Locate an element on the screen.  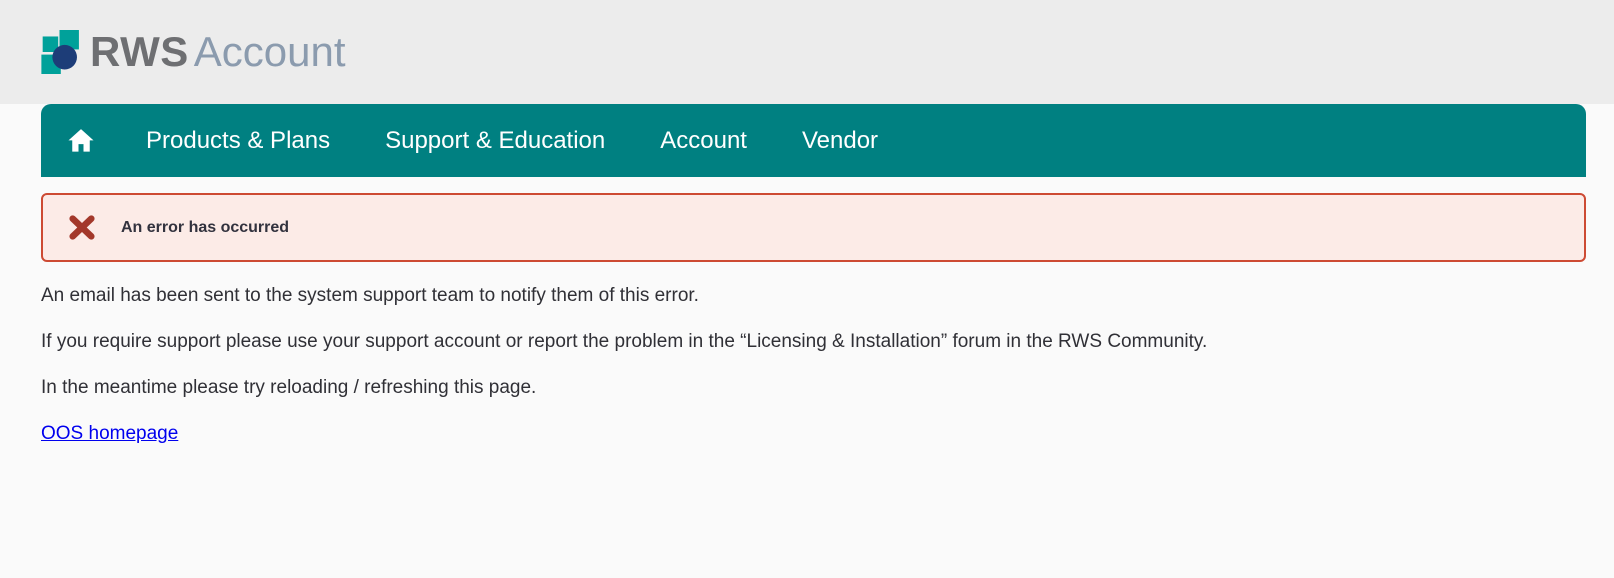
nav-item-support-education: Support & Education is located at coordinates (495, 141).